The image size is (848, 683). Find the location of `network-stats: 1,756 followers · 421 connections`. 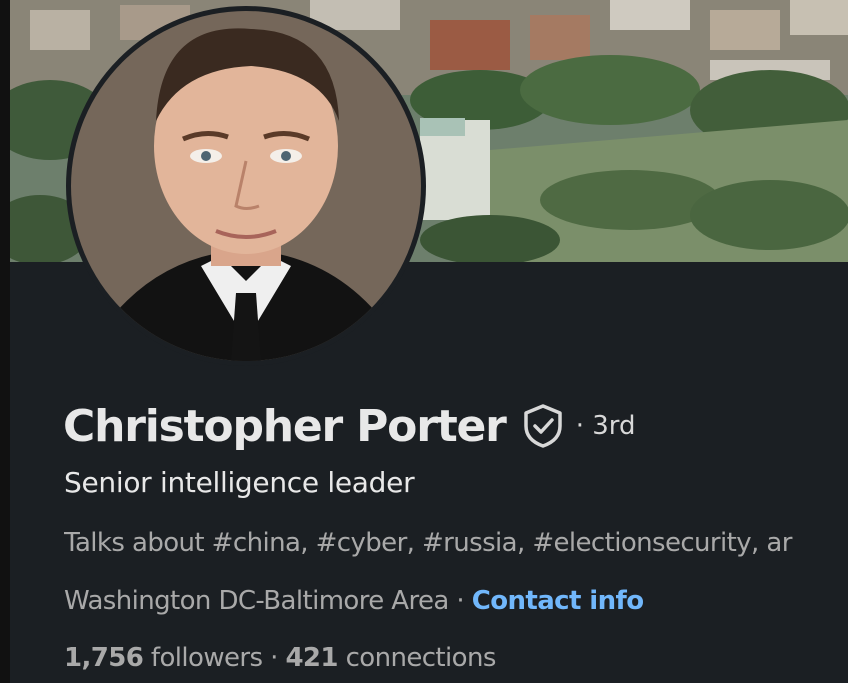

network-stats: 1,756 followers · 421 connections is located at coordinates (280, 658).